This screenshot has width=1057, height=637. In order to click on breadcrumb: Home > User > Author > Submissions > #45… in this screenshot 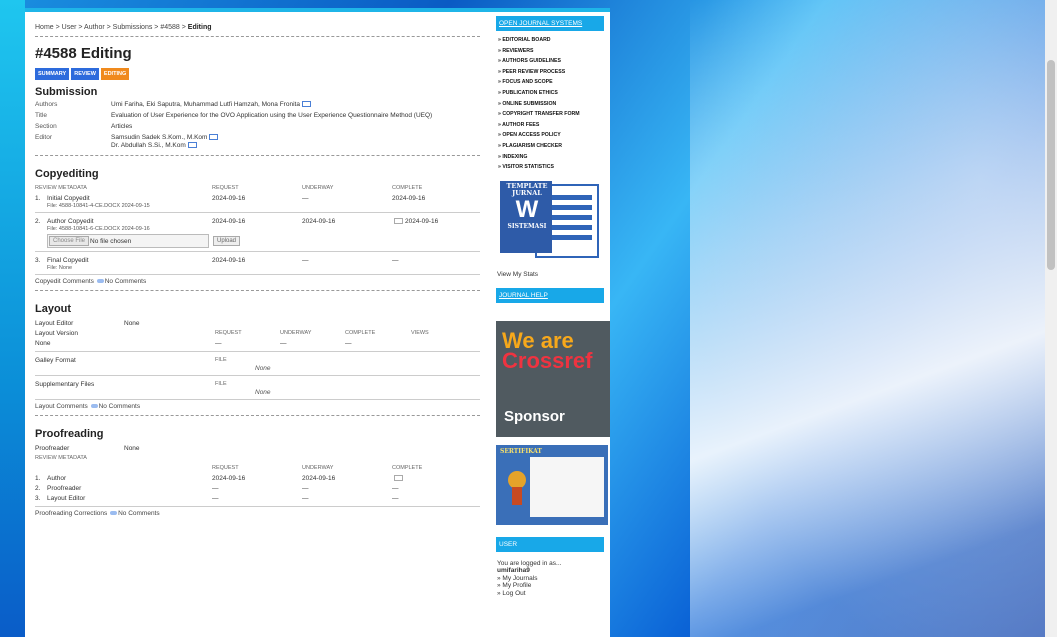, I will do `click(123, 27)`.